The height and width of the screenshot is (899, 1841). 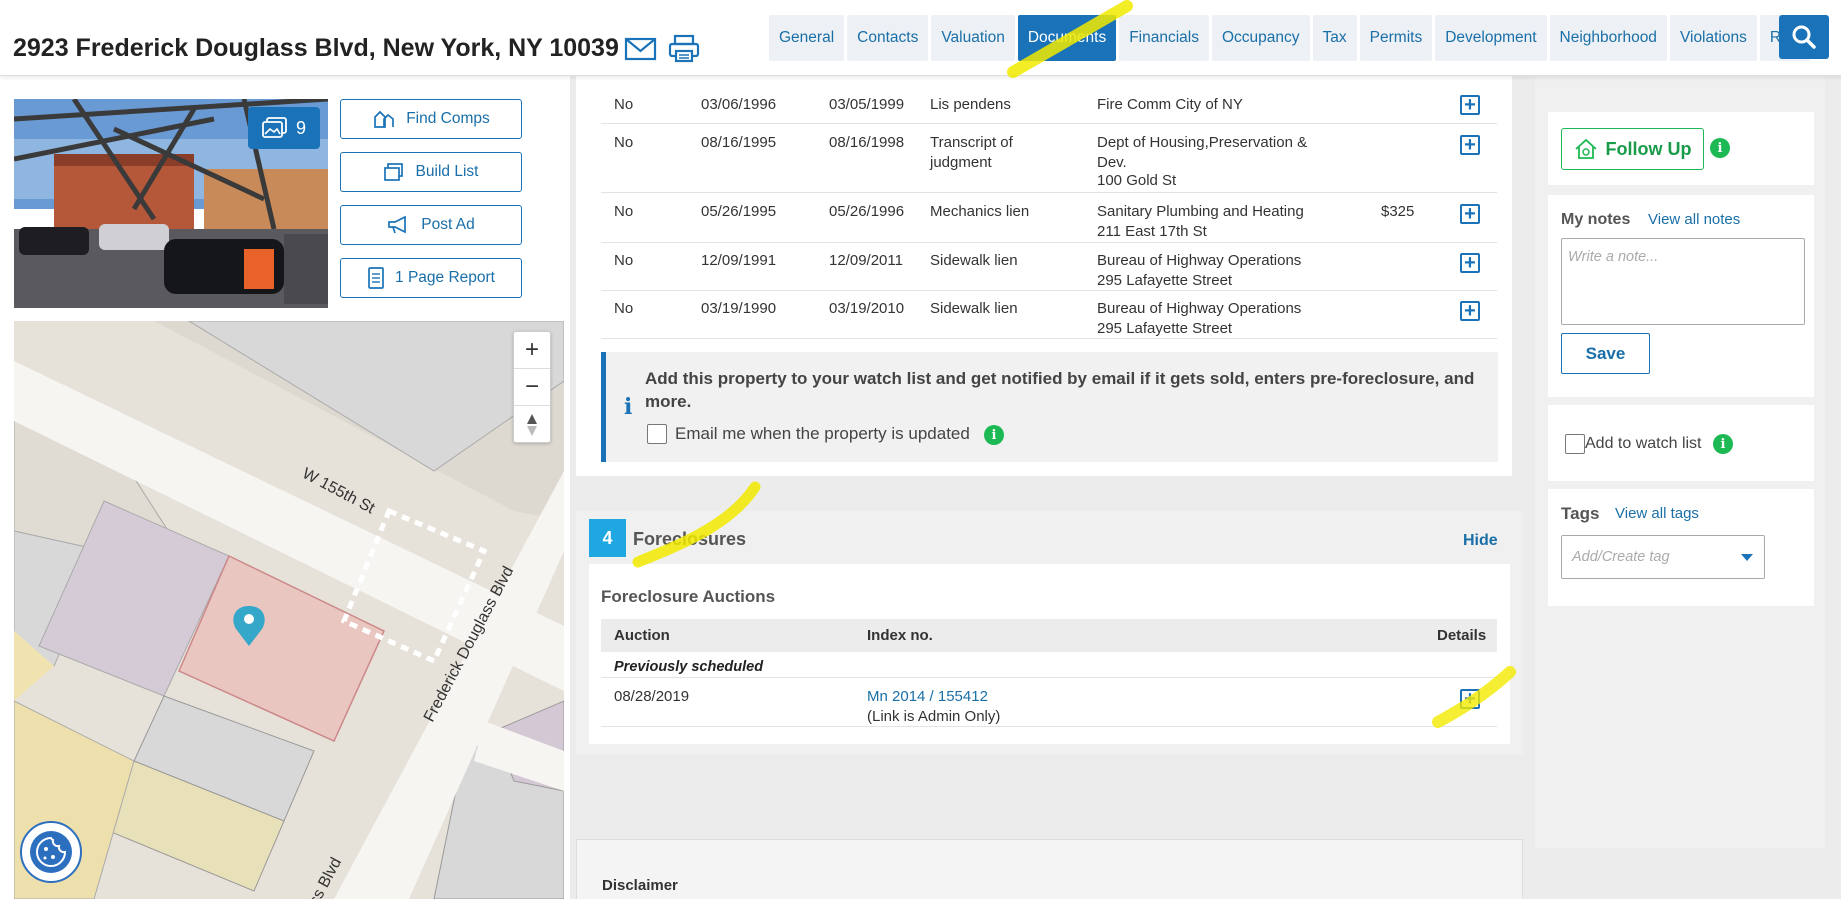 What do you see at coordinates (867, 142) in the screenshot?
I see `doc-expires: 08/16/1998` at bounding box center [867, 142].